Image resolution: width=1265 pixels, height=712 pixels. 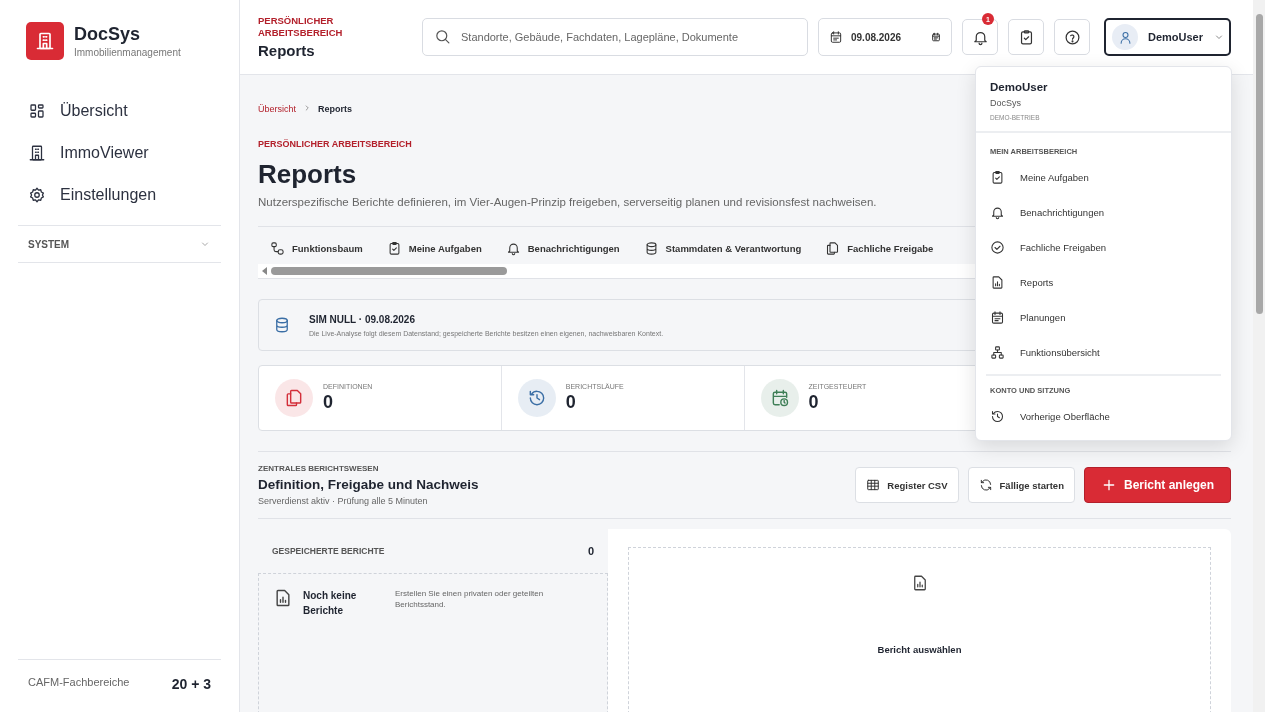 I want to click on nav-item: Einstellungen, so click(x=119, y=195).